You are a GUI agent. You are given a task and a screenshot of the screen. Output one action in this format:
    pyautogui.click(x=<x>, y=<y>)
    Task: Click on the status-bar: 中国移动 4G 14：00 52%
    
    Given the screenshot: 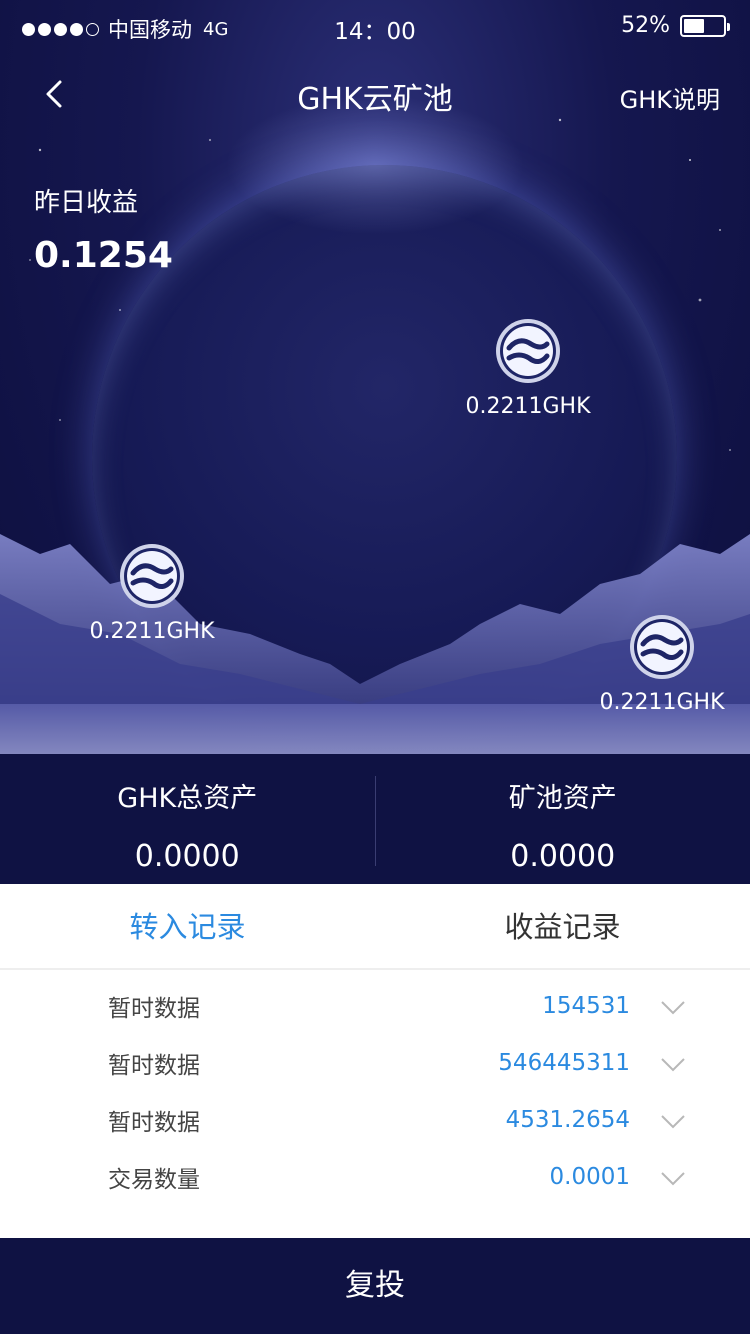 What is the action you would take?
    pyautogui.click(x=375, y=27)
    